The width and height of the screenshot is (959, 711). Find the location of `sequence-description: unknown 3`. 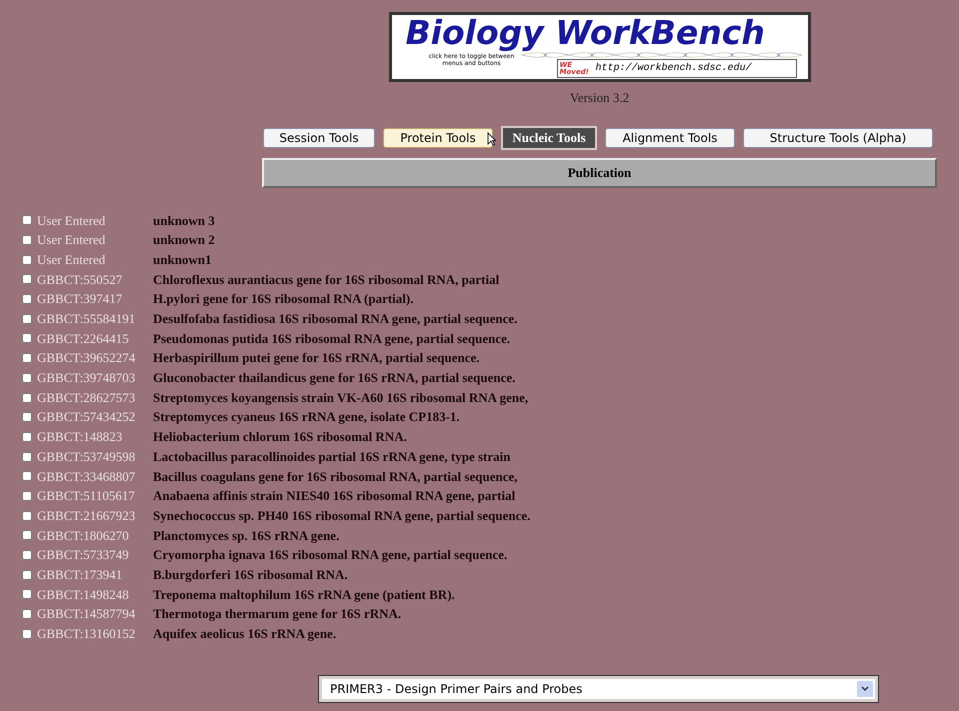

sequence-description: unknown 3 is located at coordinates (184, 221).